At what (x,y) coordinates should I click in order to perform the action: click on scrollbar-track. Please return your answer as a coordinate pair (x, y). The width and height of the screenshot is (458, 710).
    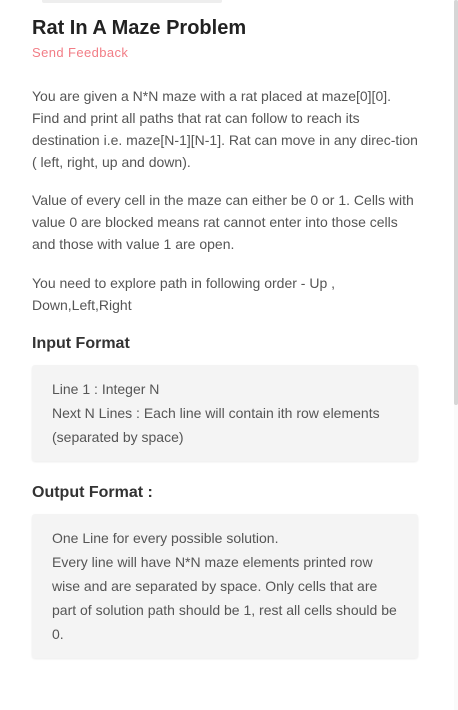
    Looking at the image, I should click on (456, 355).